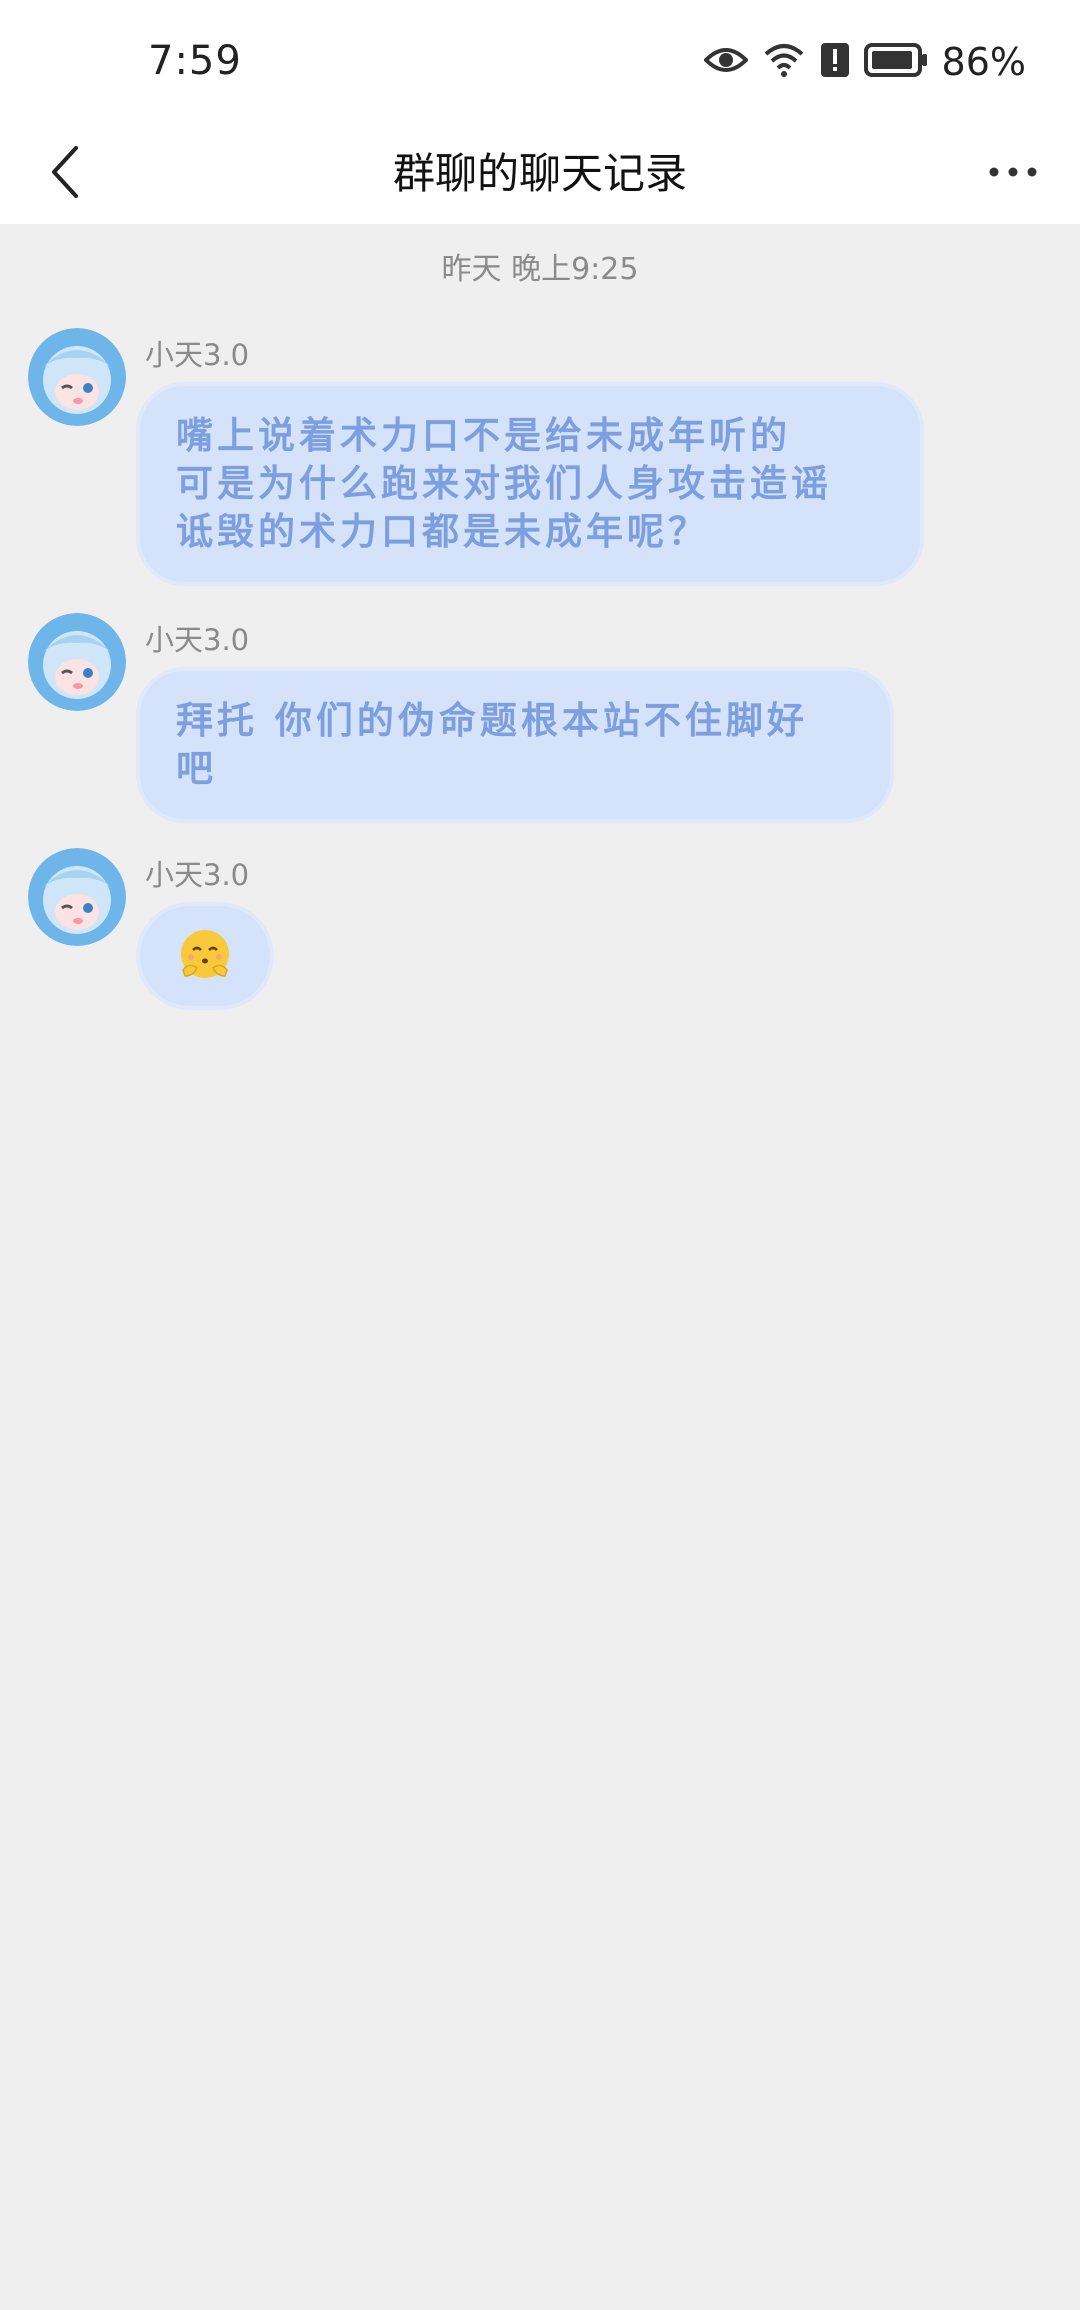 The height and width of the screenshot is (2310, 1080). I want to click on more-options-button, so click(1013, 172).